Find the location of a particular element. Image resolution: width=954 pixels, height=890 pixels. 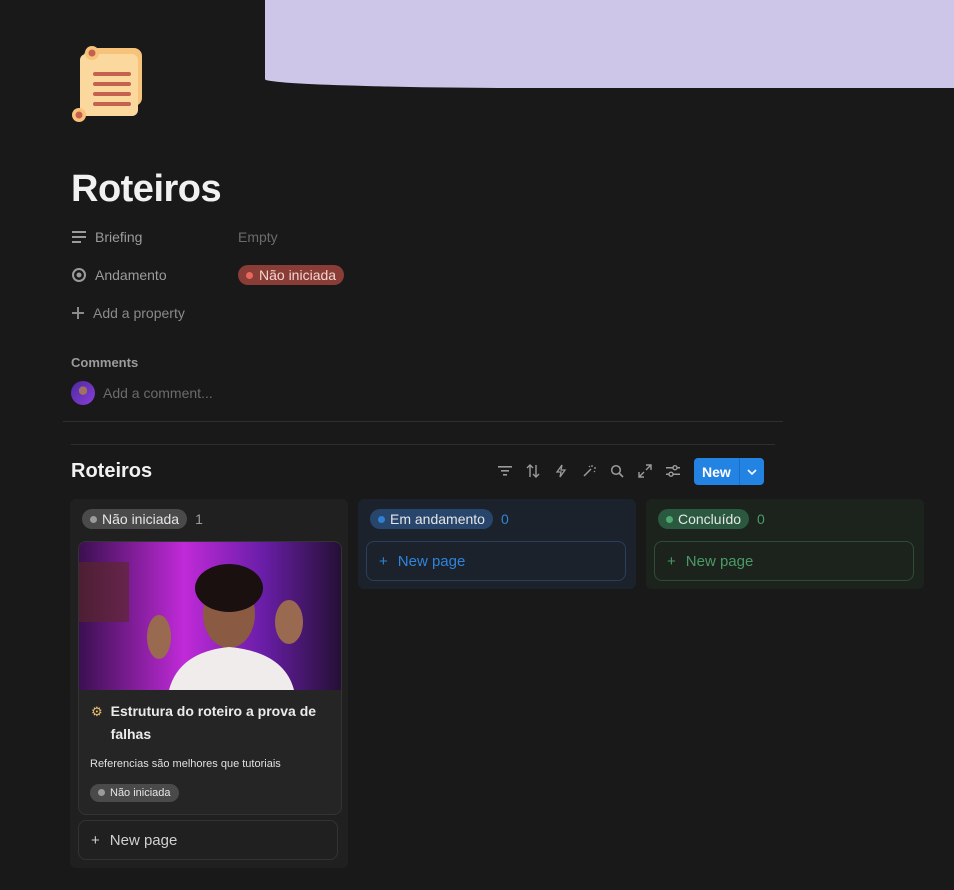

status-icon is located at coordinates (79, 275).